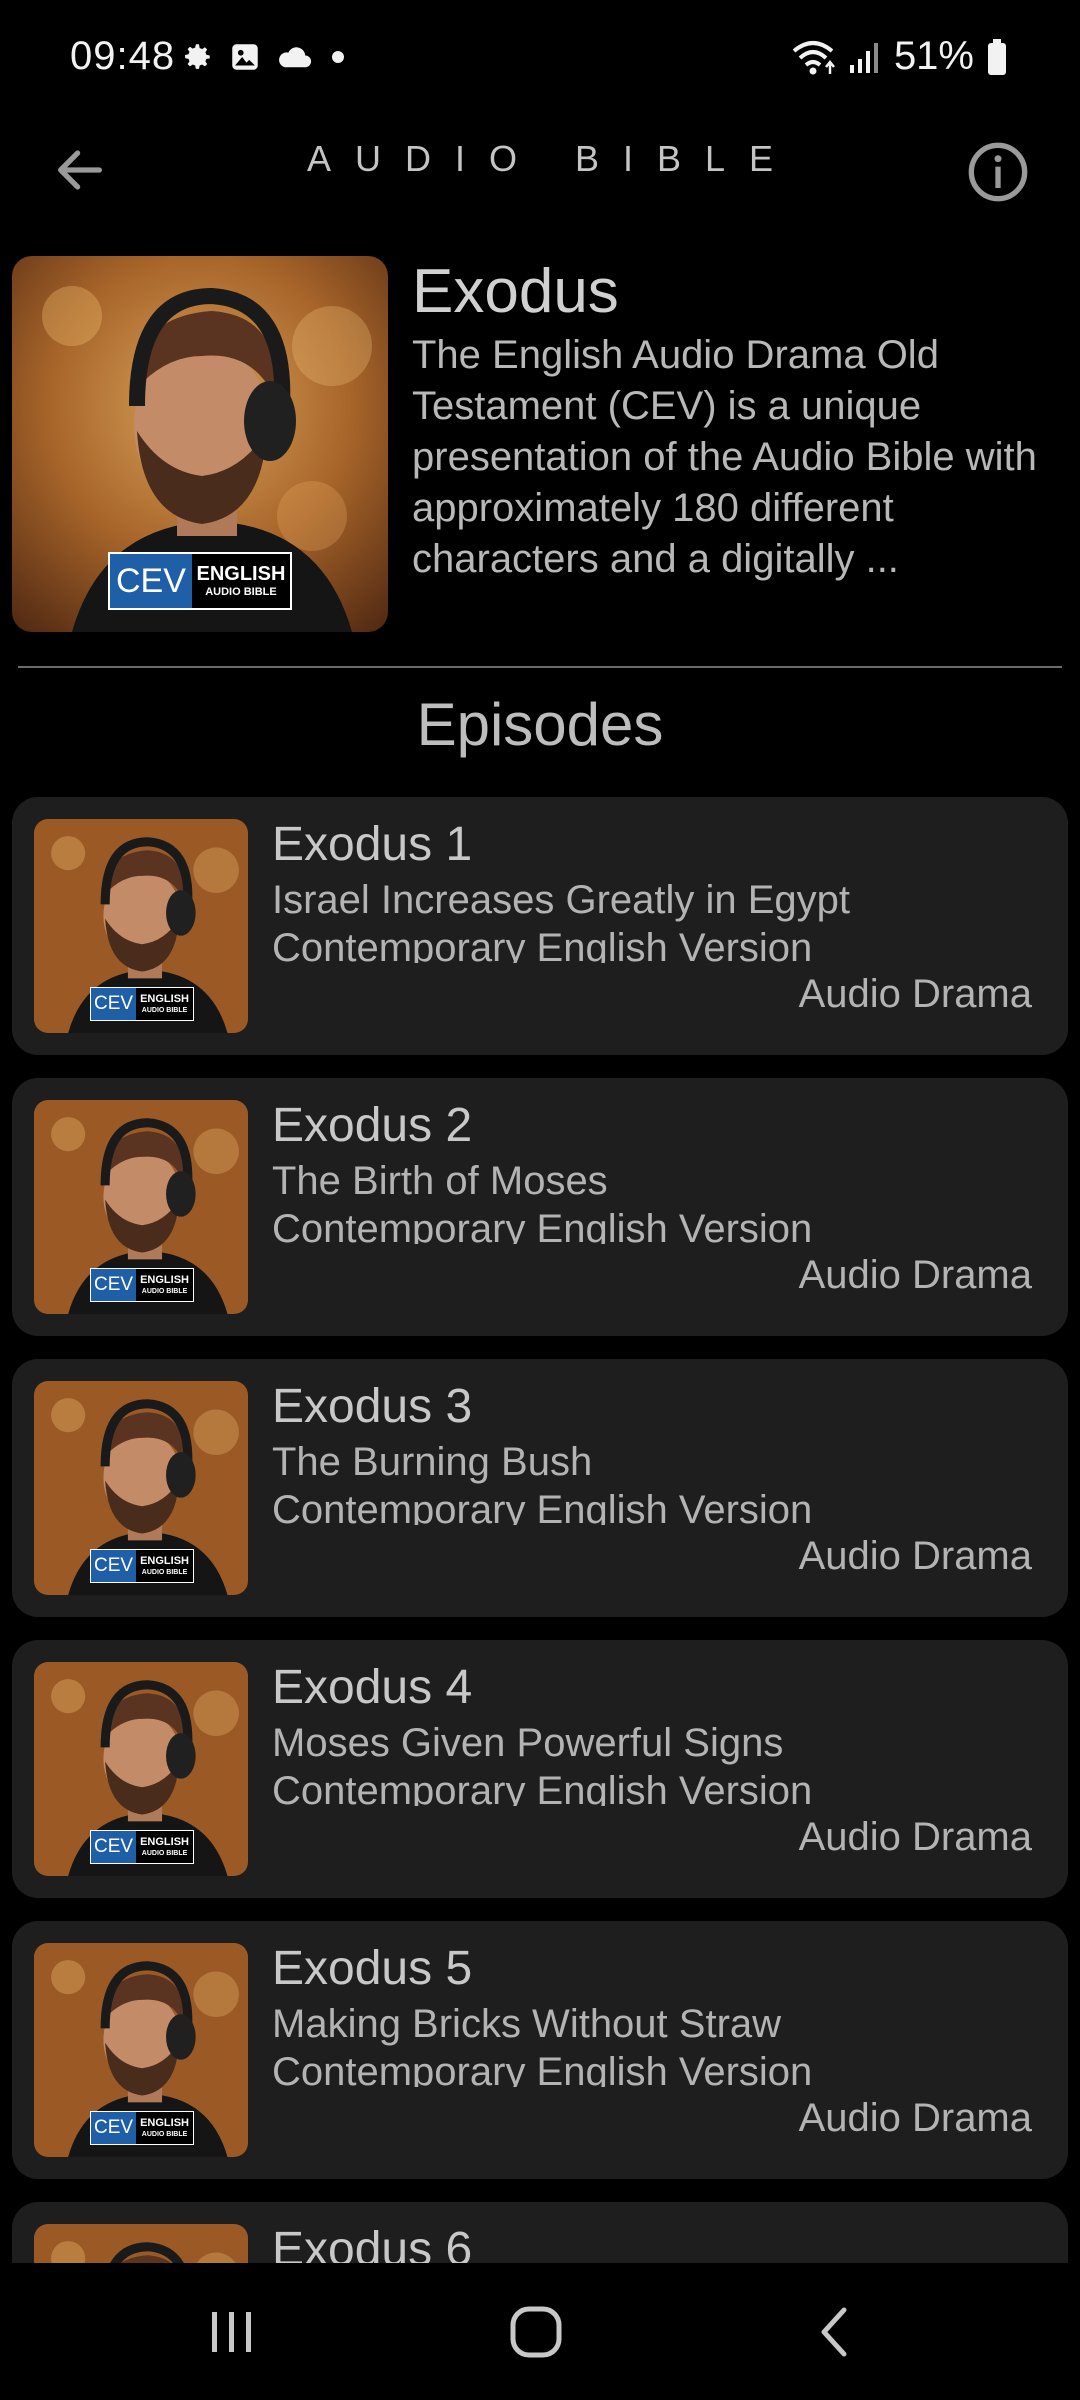 This screenshot has width=1080, height=2400. I want to click on status-icons-left, so click(264, 57).